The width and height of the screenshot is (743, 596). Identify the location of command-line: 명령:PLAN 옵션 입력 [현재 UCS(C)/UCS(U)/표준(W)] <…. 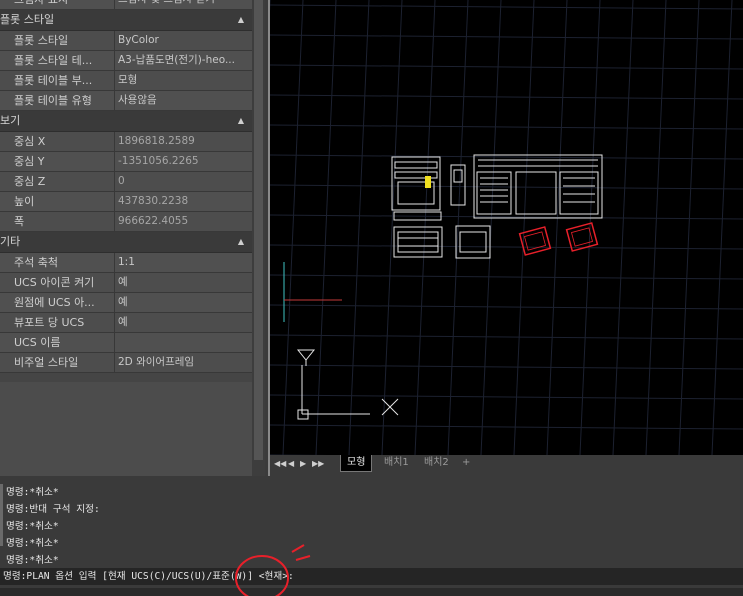
(371, 576).